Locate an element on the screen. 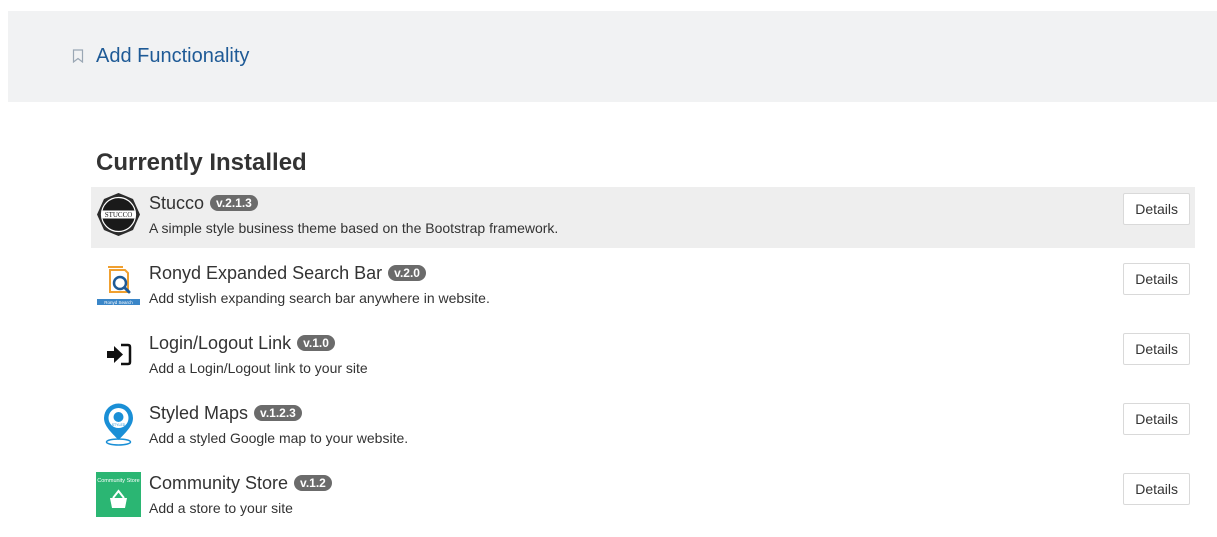  section-title: Currently Installed is located at coordinates (201, 162).